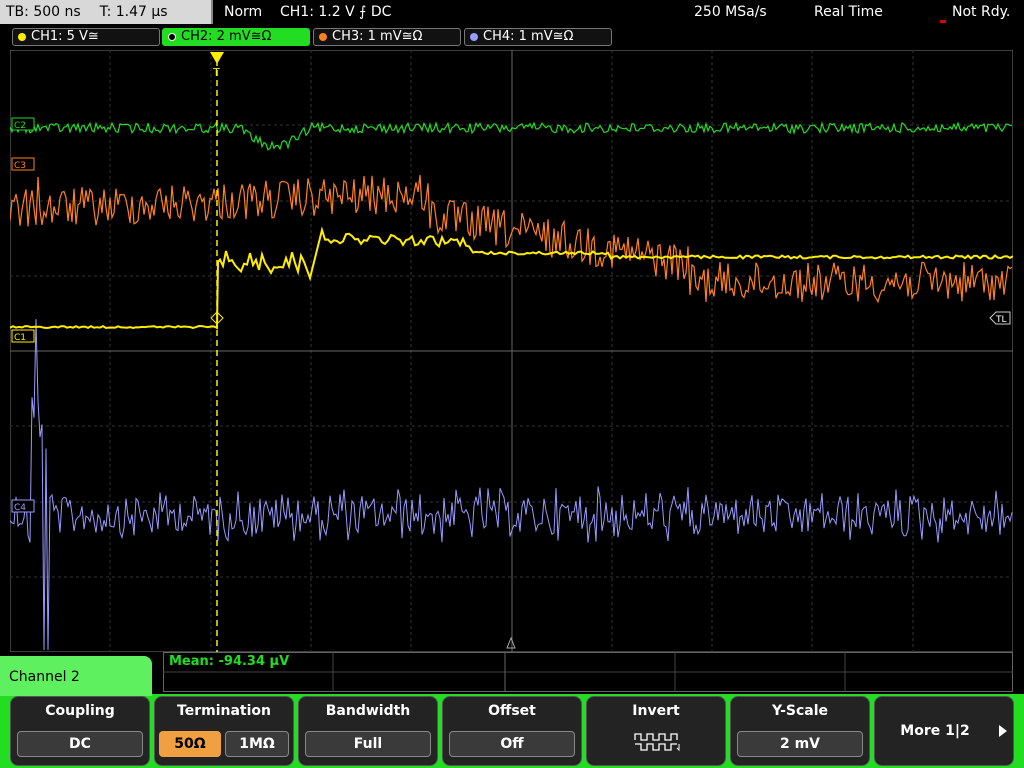 The height and width of the screenshot is (768, 1024). I want to click on more-softkey: More 1|2, so click(944, 731).